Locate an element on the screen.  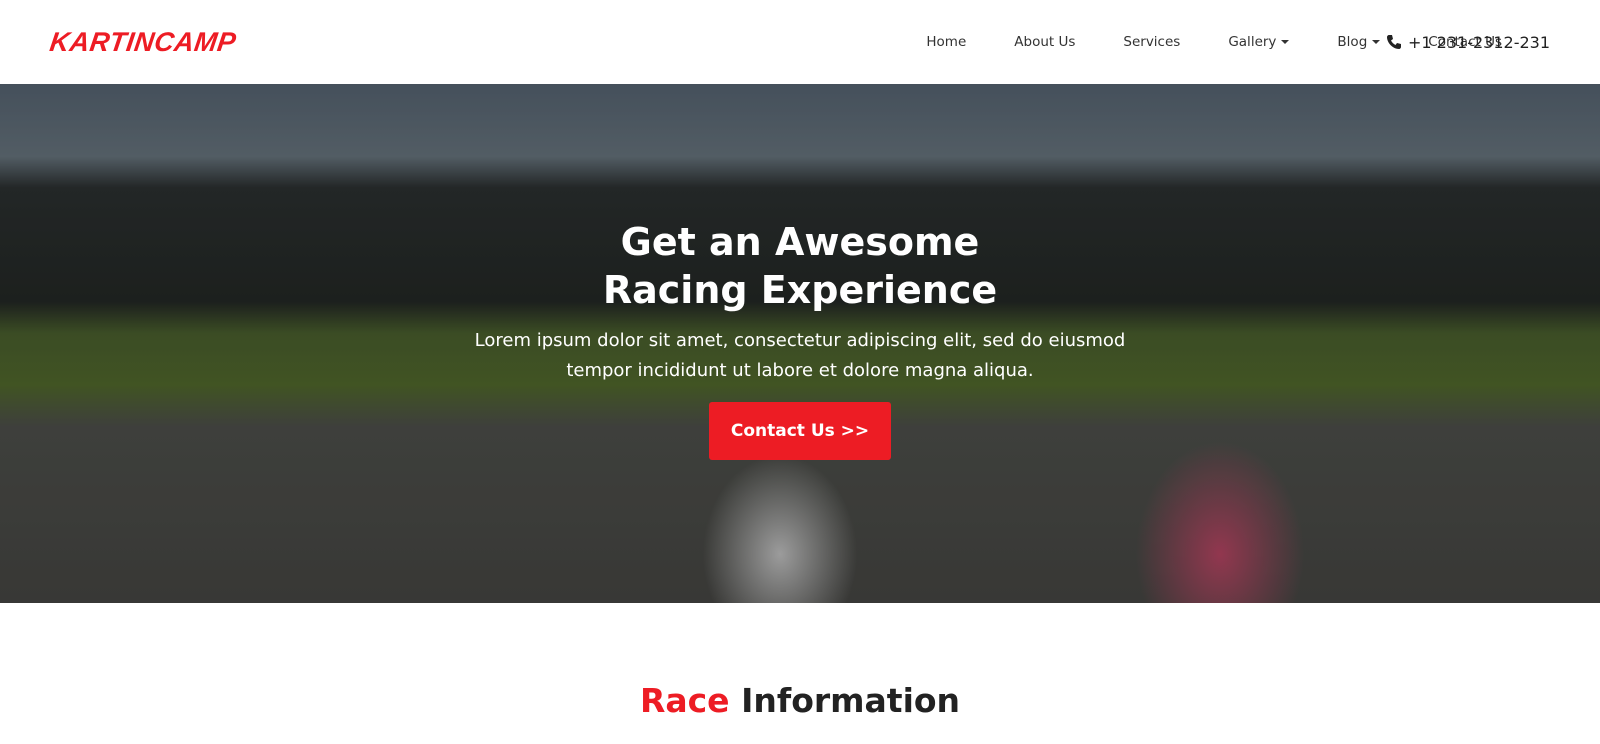
logo: KARTINCAMP is located at coordinates (143, 42).